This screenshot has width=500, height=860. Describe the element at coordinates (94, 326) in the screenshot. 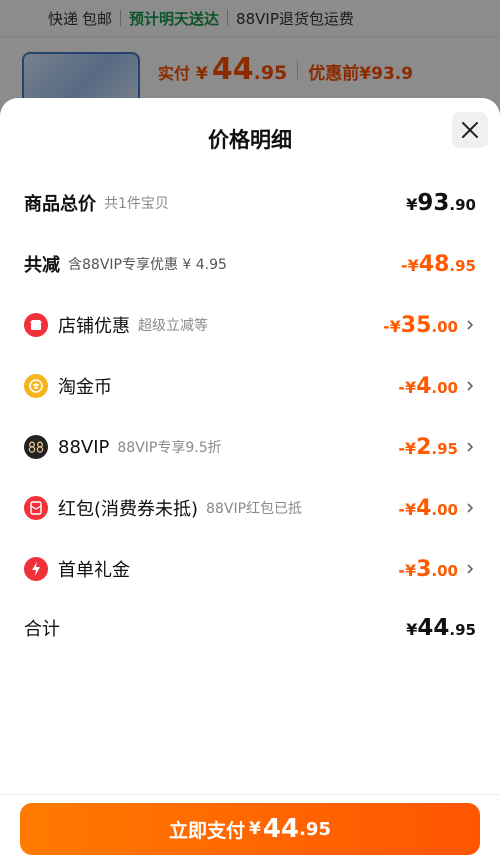

I see `row-label: 店铺优惠` at that location.